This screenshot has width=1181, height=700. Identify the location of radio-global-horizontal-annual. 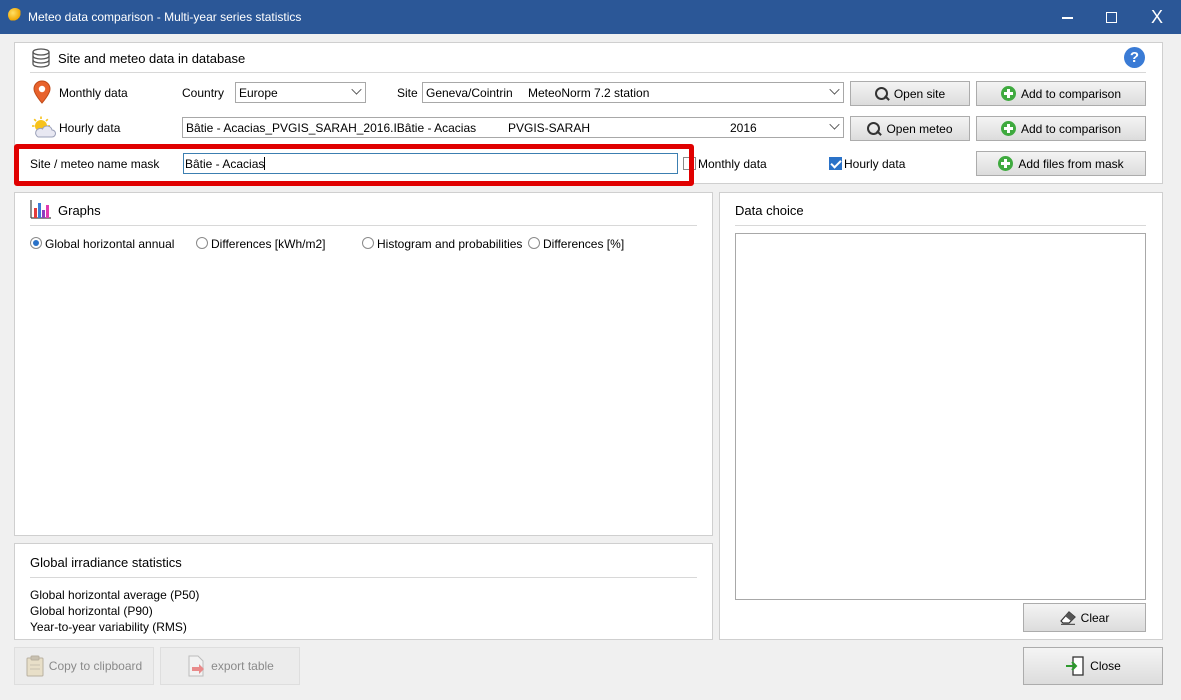
(36, 243).